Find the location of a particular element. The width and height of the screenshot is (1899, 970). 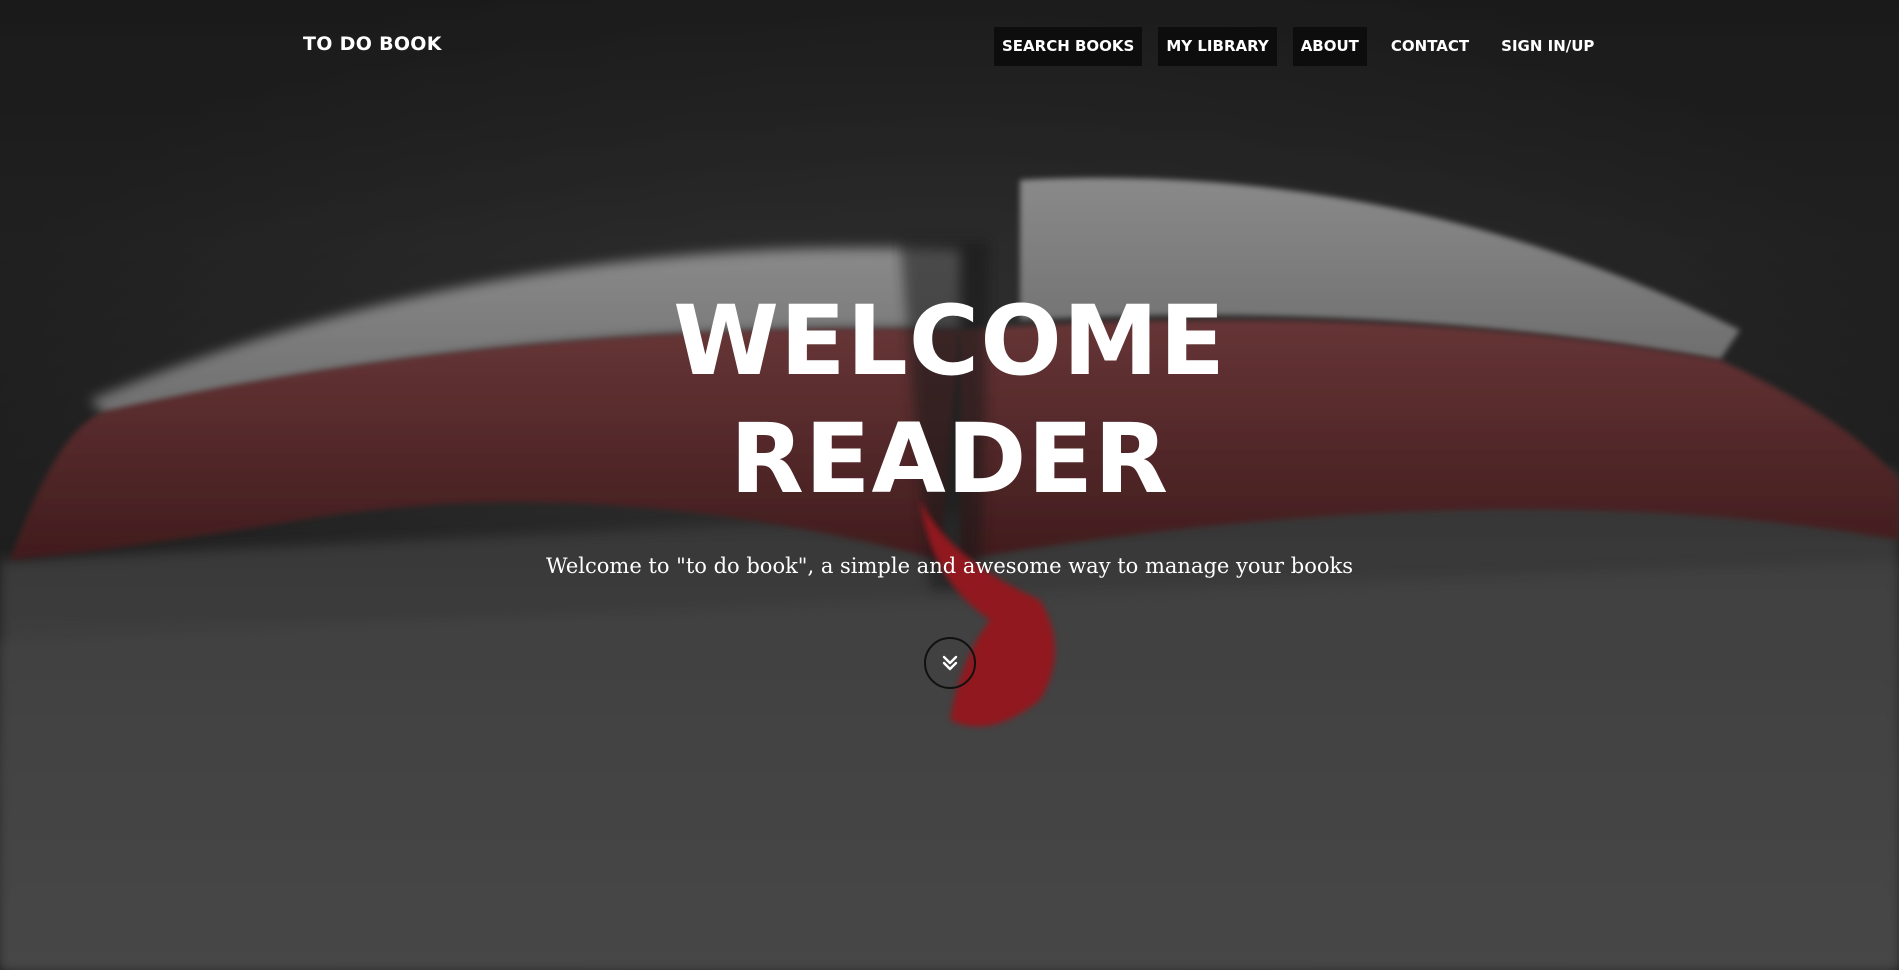

nav-item-sign-in-up: SIGN IN/UP is located at coordinates (1547, 46).